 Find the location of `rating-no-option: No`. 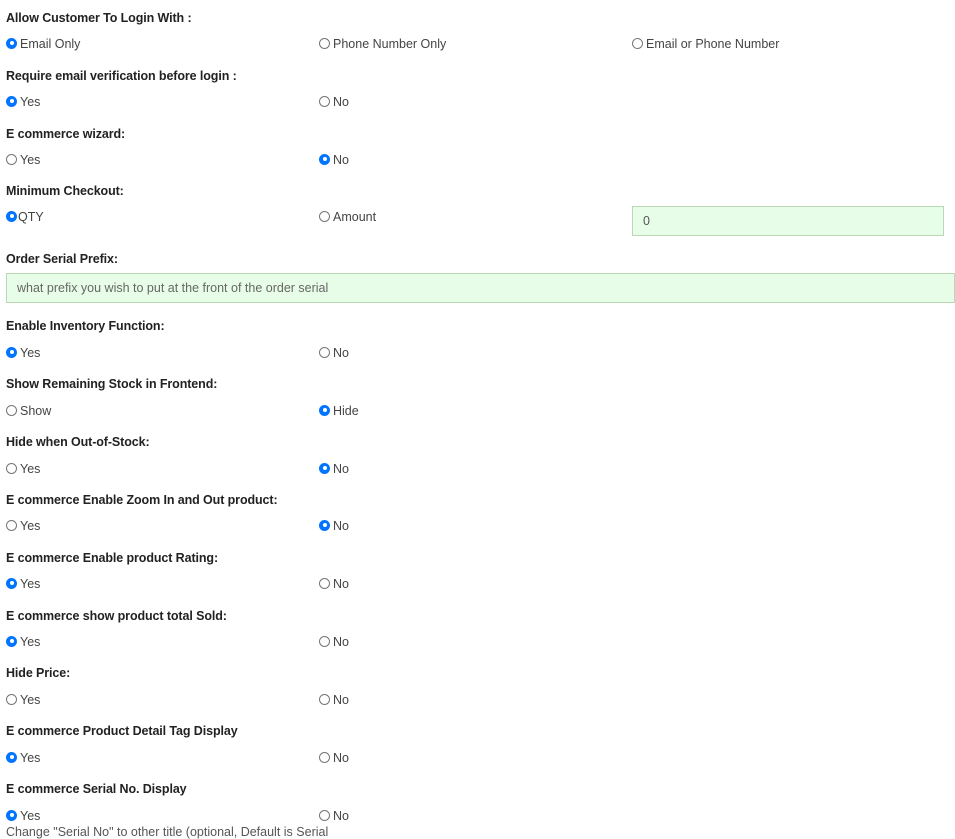

rating-no-option: No is located at coordinates (334, 583).